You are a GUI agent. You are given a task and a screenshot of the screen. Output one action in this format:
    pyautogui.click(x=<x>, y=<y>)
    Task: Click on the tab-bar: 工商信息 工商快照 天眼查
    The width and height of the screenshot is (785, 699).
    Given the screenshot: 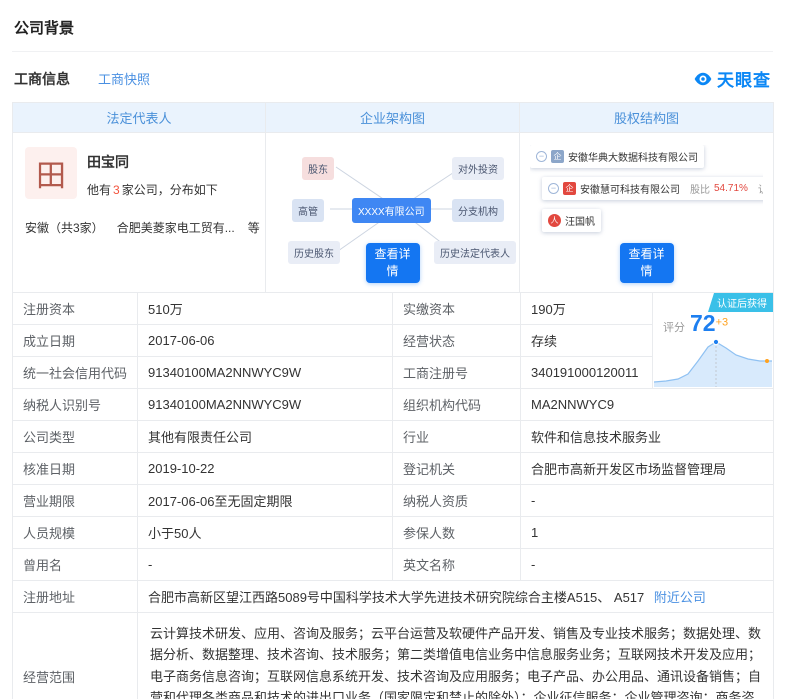 What is the action you would take?
    pyautogui.click(x=392, y=77)
    